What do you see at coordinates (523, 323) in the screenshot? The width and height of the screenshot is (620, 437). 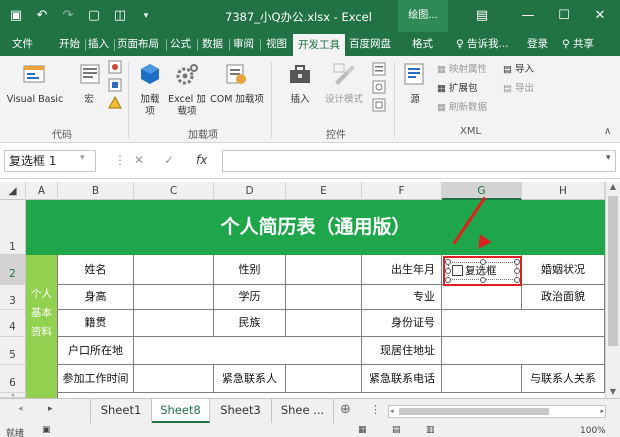 I see `cell-g4-h4` at bounding box center [523, 323].